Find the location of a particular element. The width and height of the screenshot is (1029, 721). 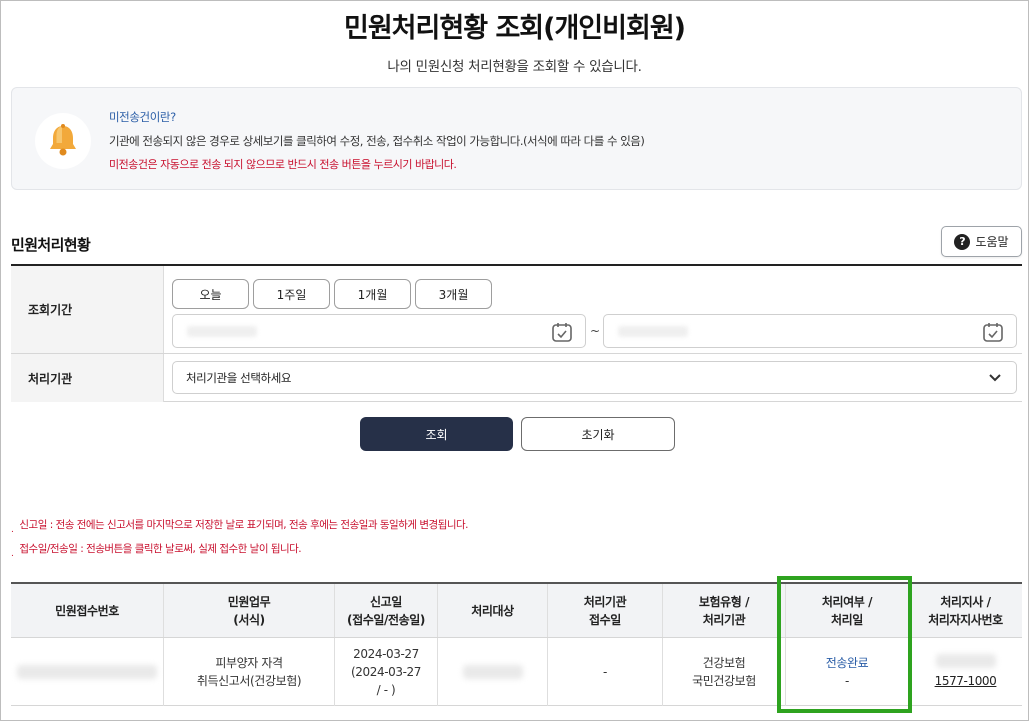

column-header-branch: 처리지사 / 처리자지사번호 is located at coordinates (965, 610).